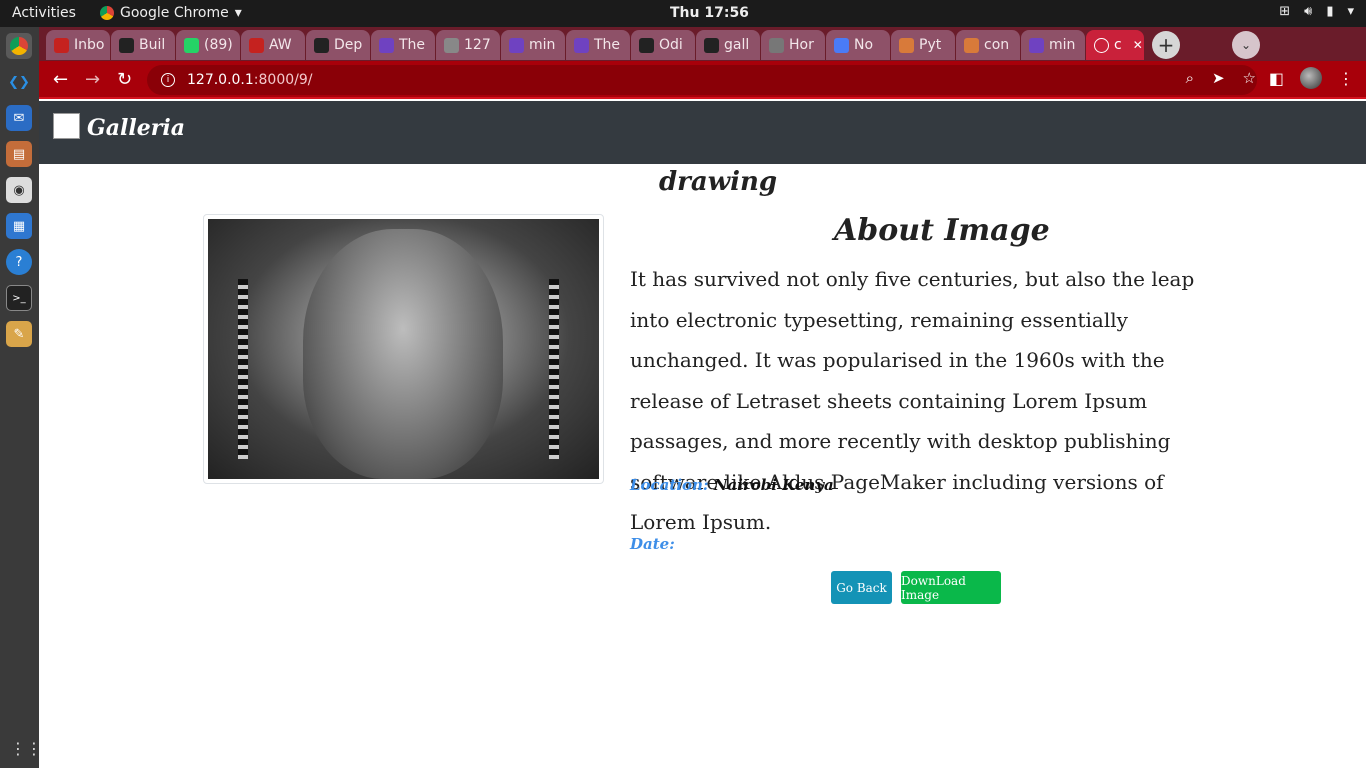 The image size is (1366, 768). I want to click on clock: Thu 17:56, so click(709, 13).